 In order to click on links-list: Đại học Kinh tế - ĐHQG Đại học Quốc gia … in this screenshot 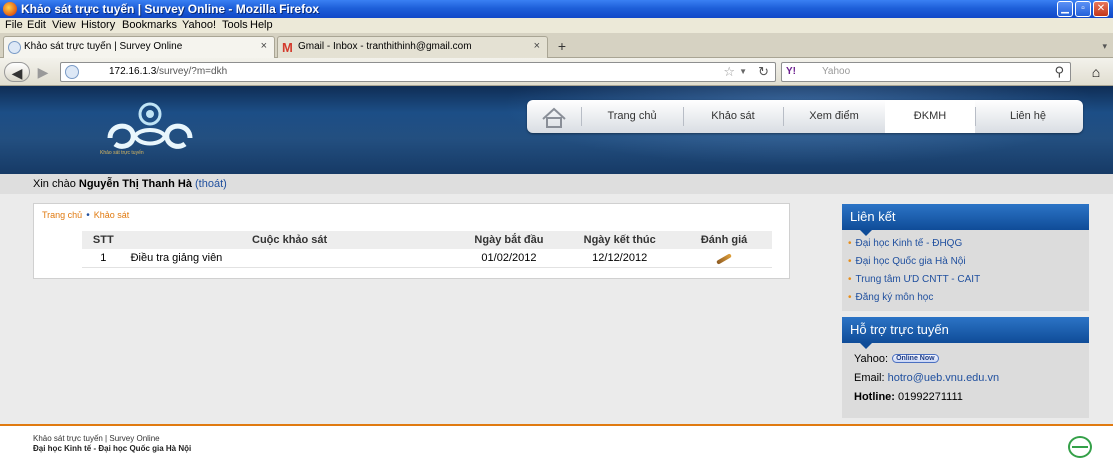, I will do `click(965, 272)`.